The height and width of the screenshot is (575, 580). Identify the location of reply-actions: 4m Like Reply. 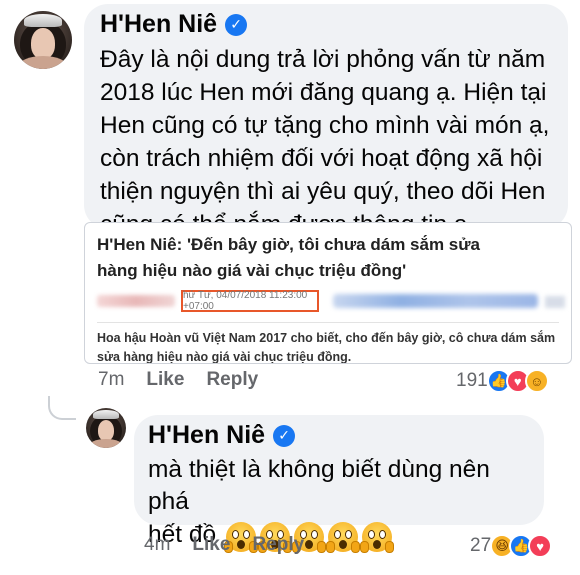
(235, 545).